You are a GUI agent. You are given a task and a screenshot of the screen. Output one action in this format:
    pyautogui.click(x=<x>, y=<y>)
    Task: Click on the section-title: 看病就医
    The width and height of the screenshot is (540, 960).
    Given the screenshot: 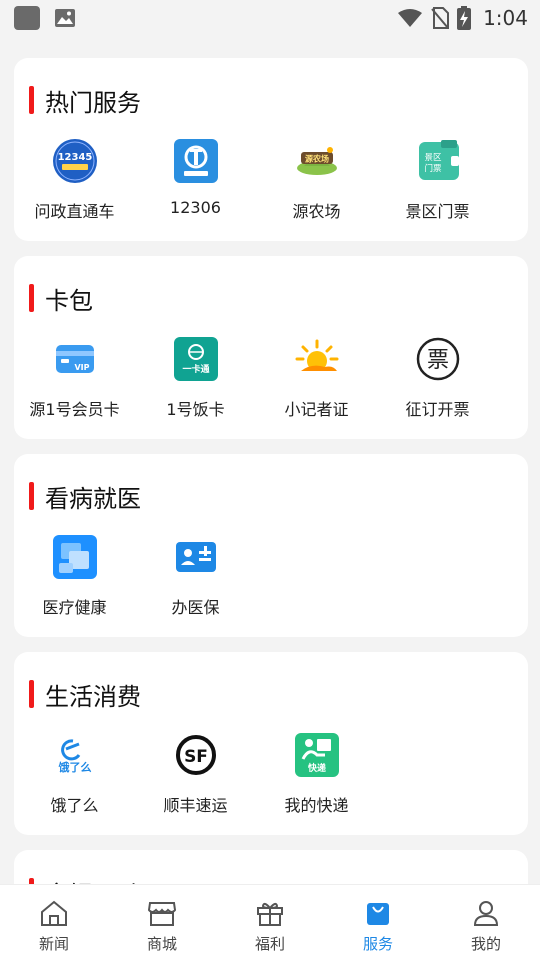 What is the action you would take?
    pyautogui.click(x=85, y=497)
    